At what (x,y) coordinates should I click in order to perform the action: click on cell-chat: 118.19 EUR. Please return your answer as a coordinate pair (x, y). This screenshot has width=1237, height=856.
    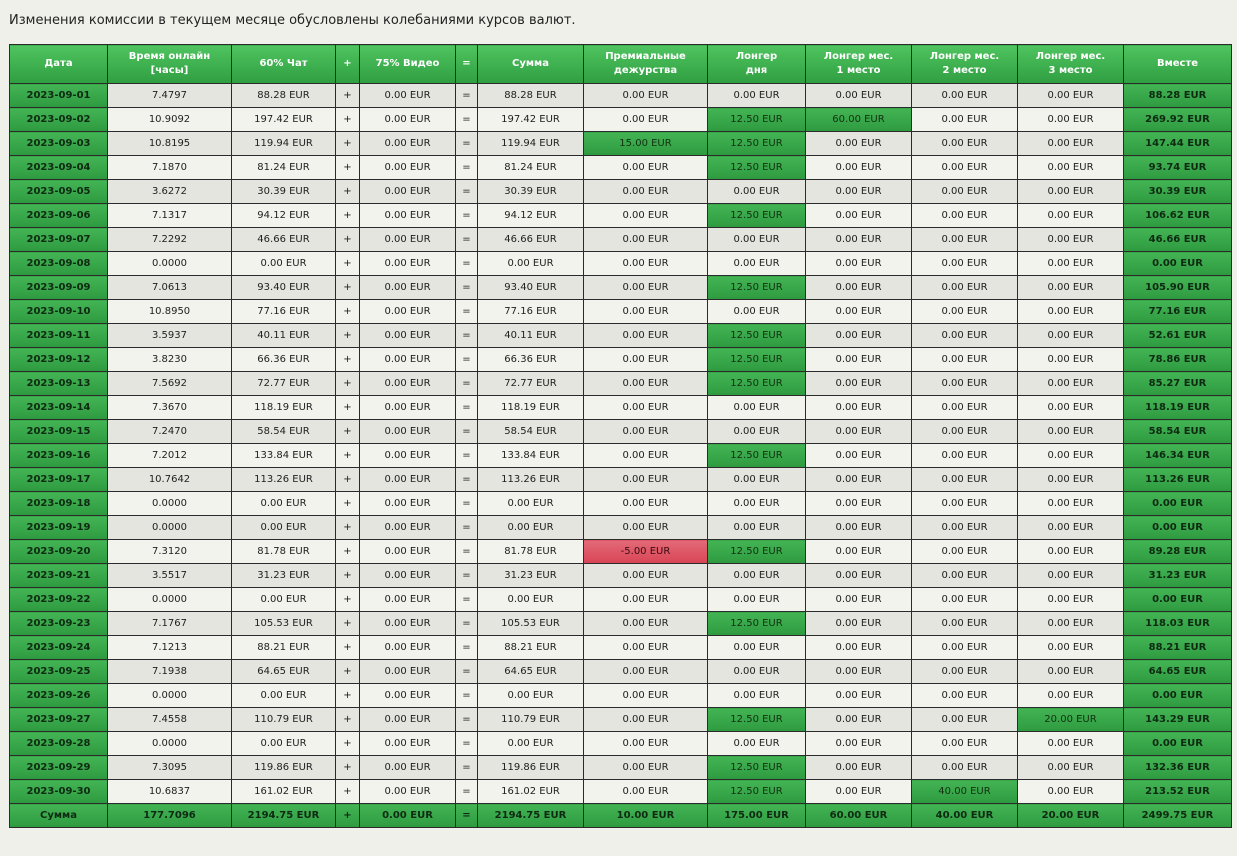
    Looking at the image, I should click on (283, 407).